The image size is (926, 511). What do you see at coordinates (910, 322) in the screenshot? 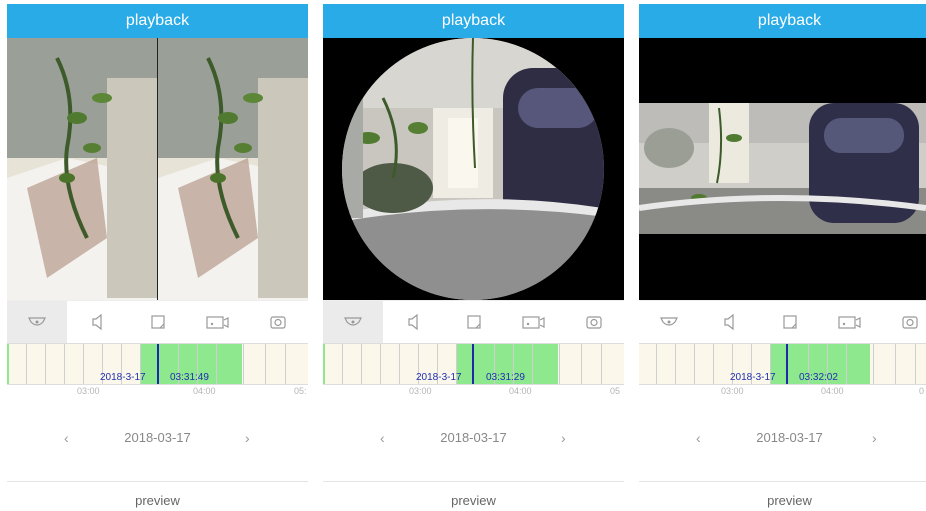
I see `snapshot-icon` at bounding box center [910, 322].